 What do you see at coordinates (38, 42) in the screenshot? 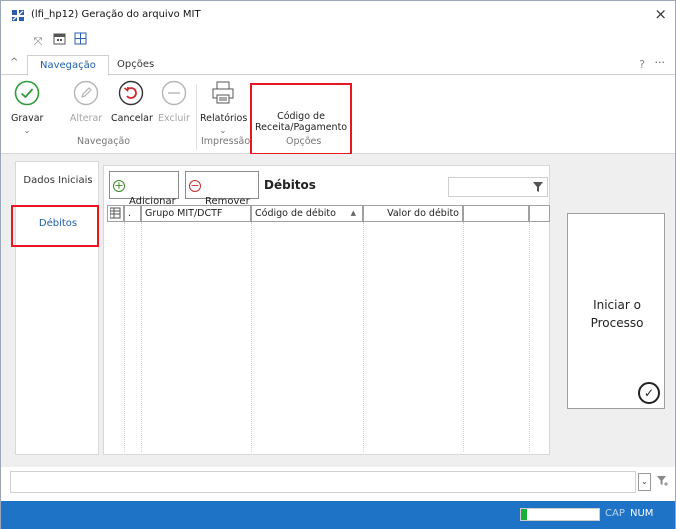
I see `expand-icon: ⤧` at bounding box center [38, 42].